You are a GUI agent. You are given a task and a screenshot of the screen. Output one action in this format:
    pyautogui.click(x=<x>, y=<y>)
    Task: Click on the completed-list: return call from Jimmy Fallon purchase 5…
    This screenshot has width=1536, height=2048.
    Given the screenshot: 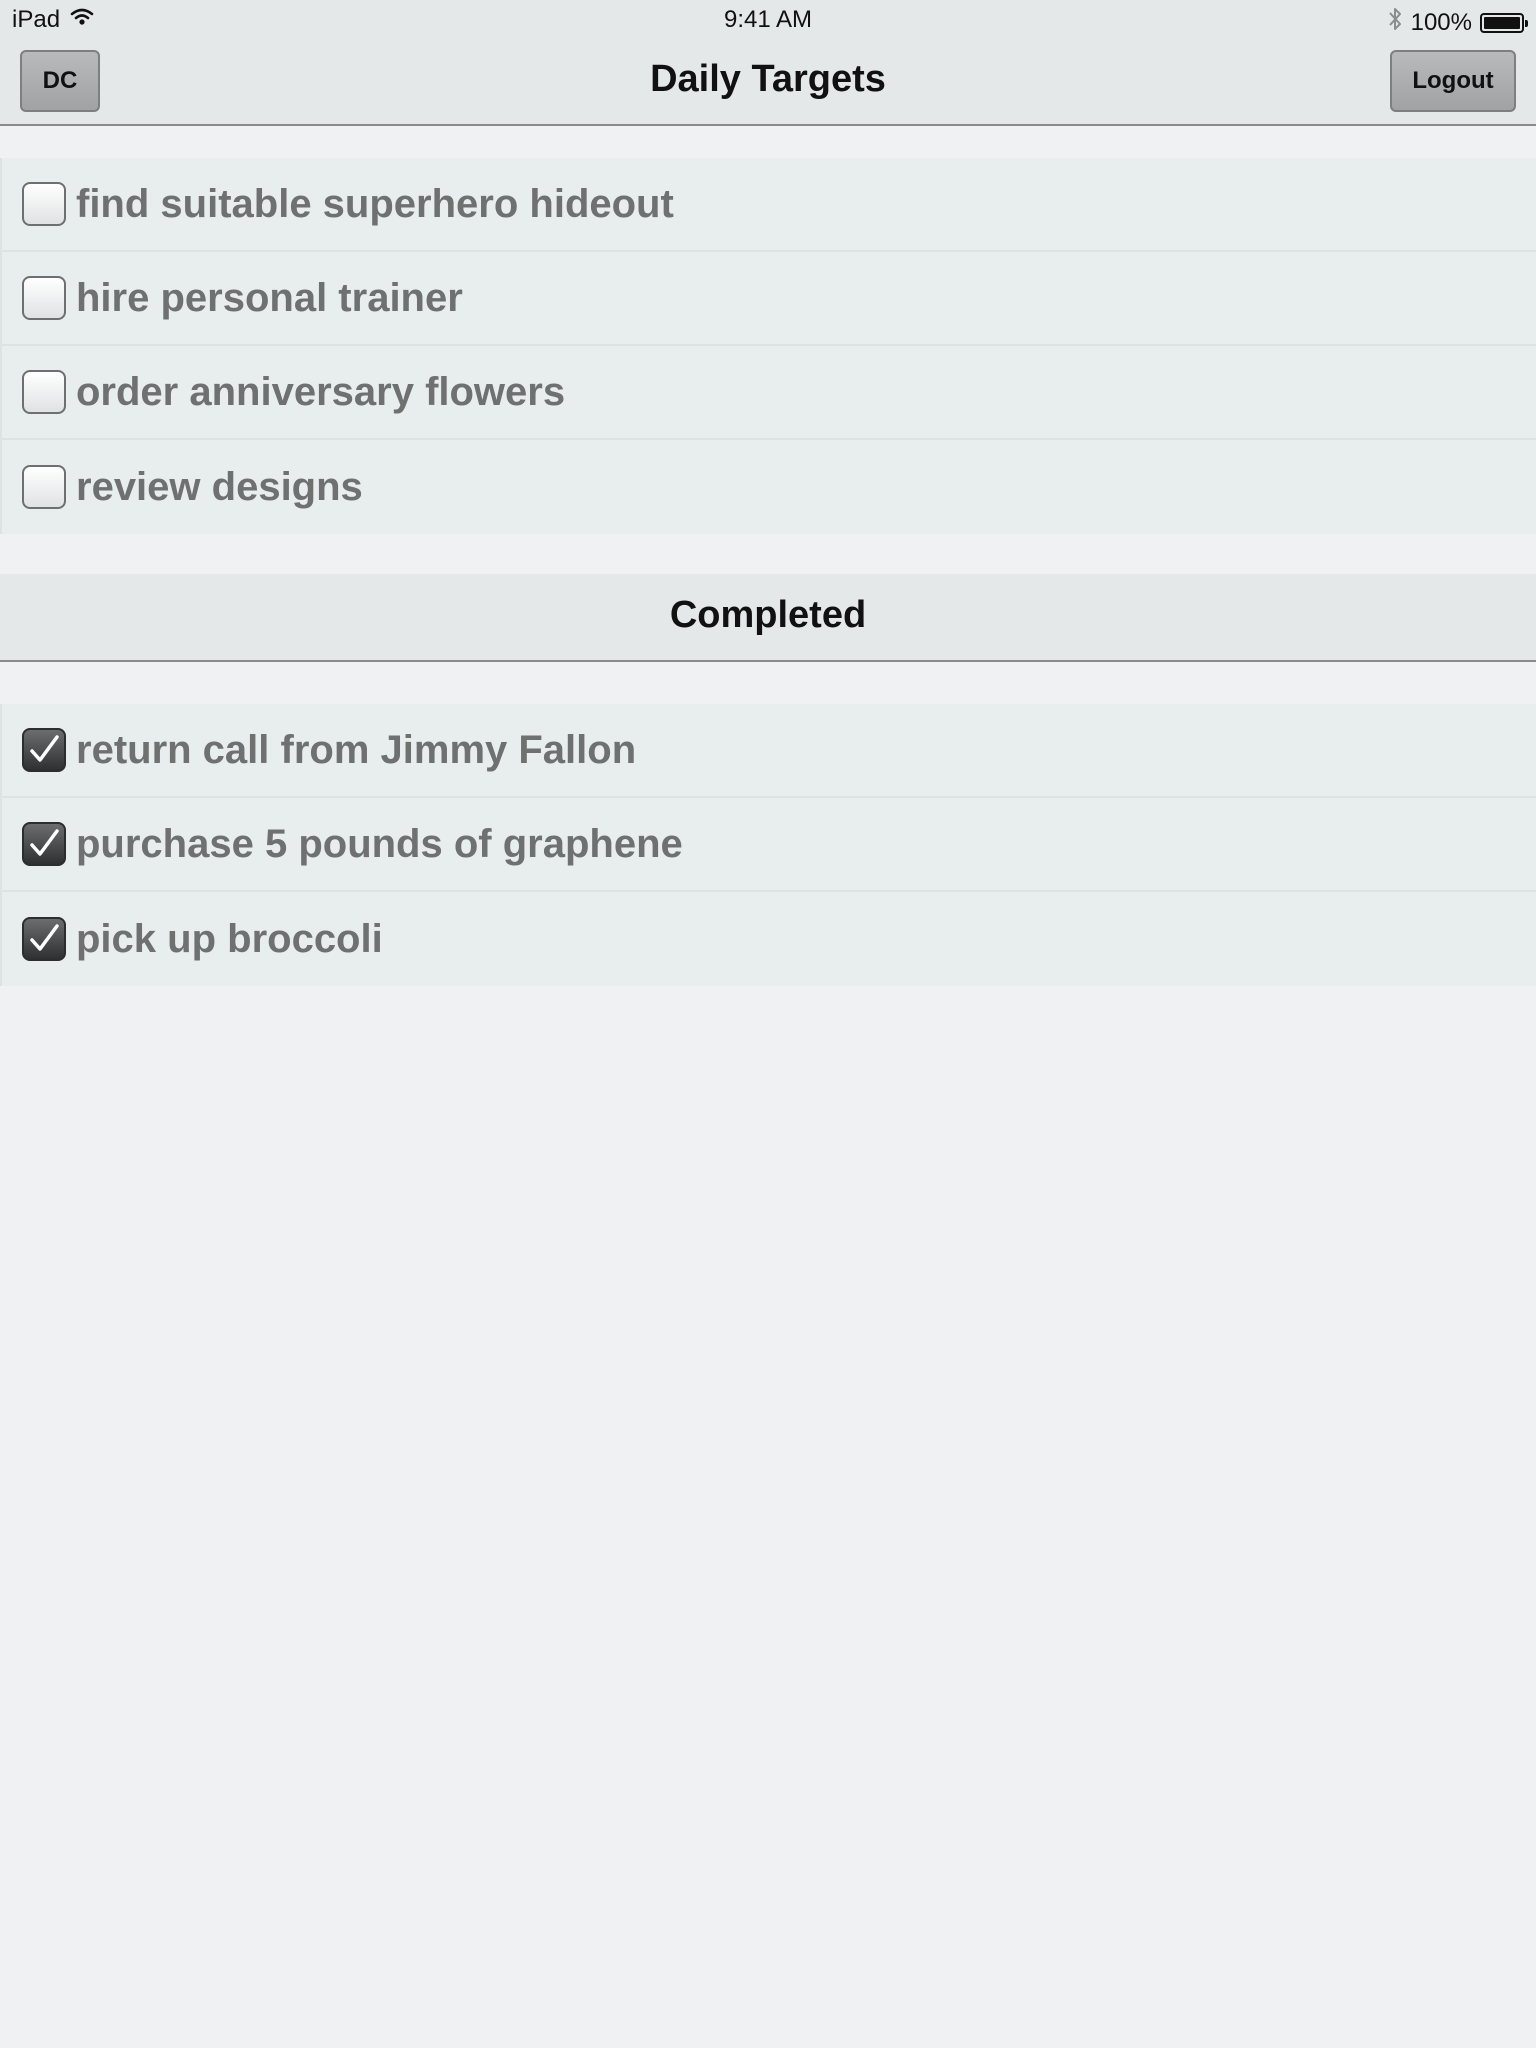 What is the action you would take?
    pyautogui.click(x=768, y=845)
    